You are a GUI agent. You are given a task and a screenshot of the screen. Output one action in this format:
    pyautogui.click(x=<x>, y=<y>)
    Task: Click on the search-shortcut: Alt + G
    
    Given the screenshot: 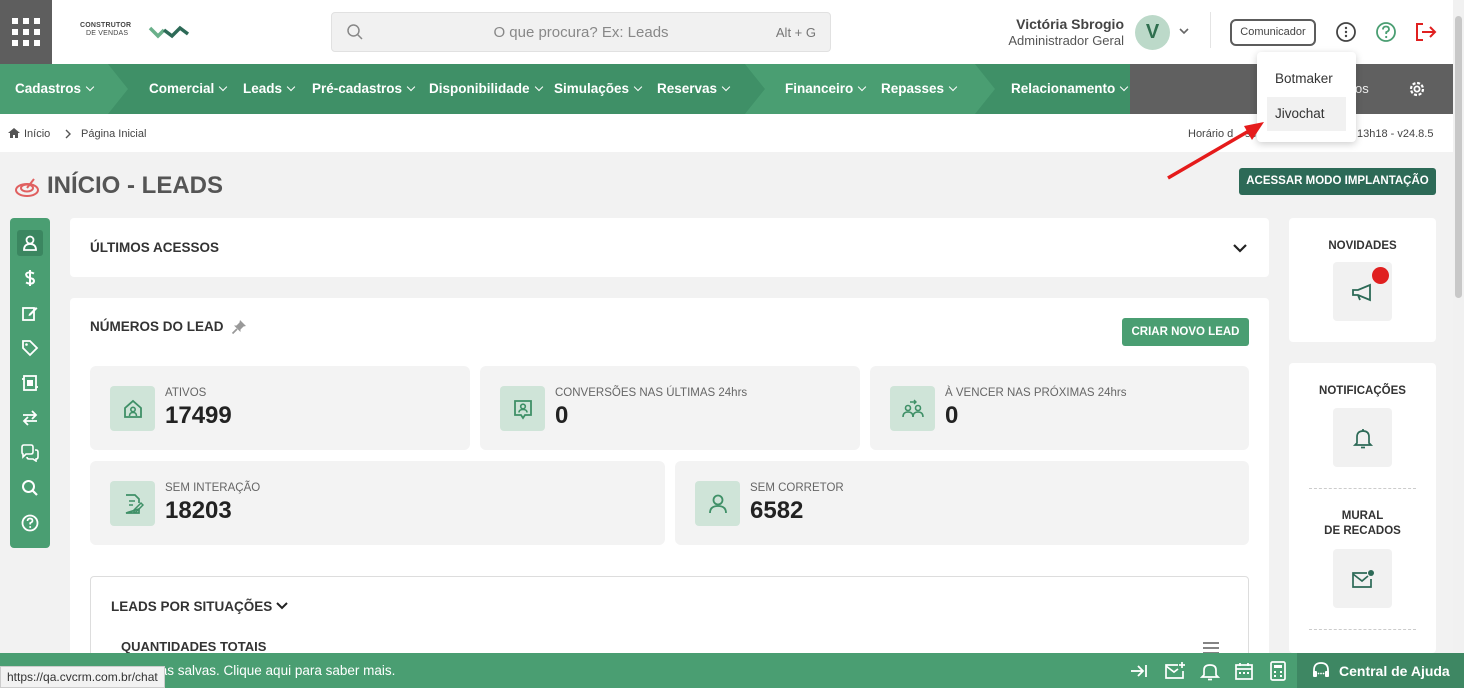 What is the action you would take?
    pyautogui.click(x=795, y=32)
    